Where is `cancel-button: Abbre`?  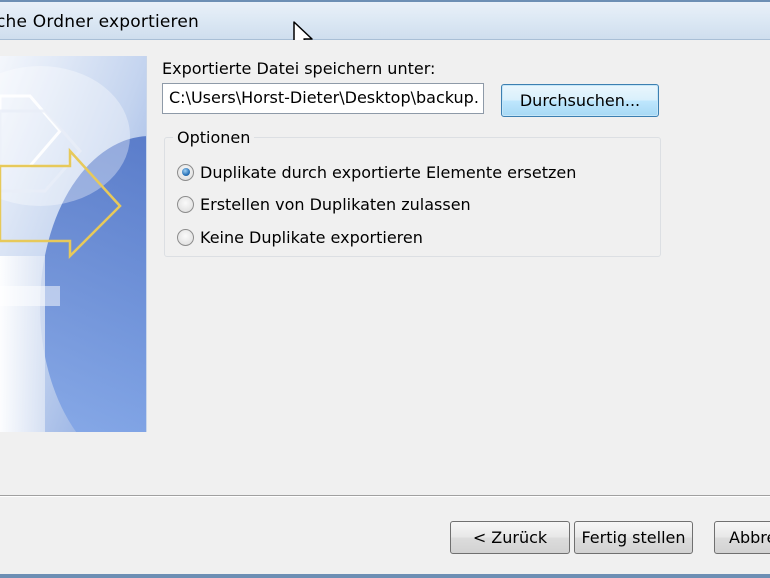
cancel-button: Abbre is located at coordinates (742, 537).